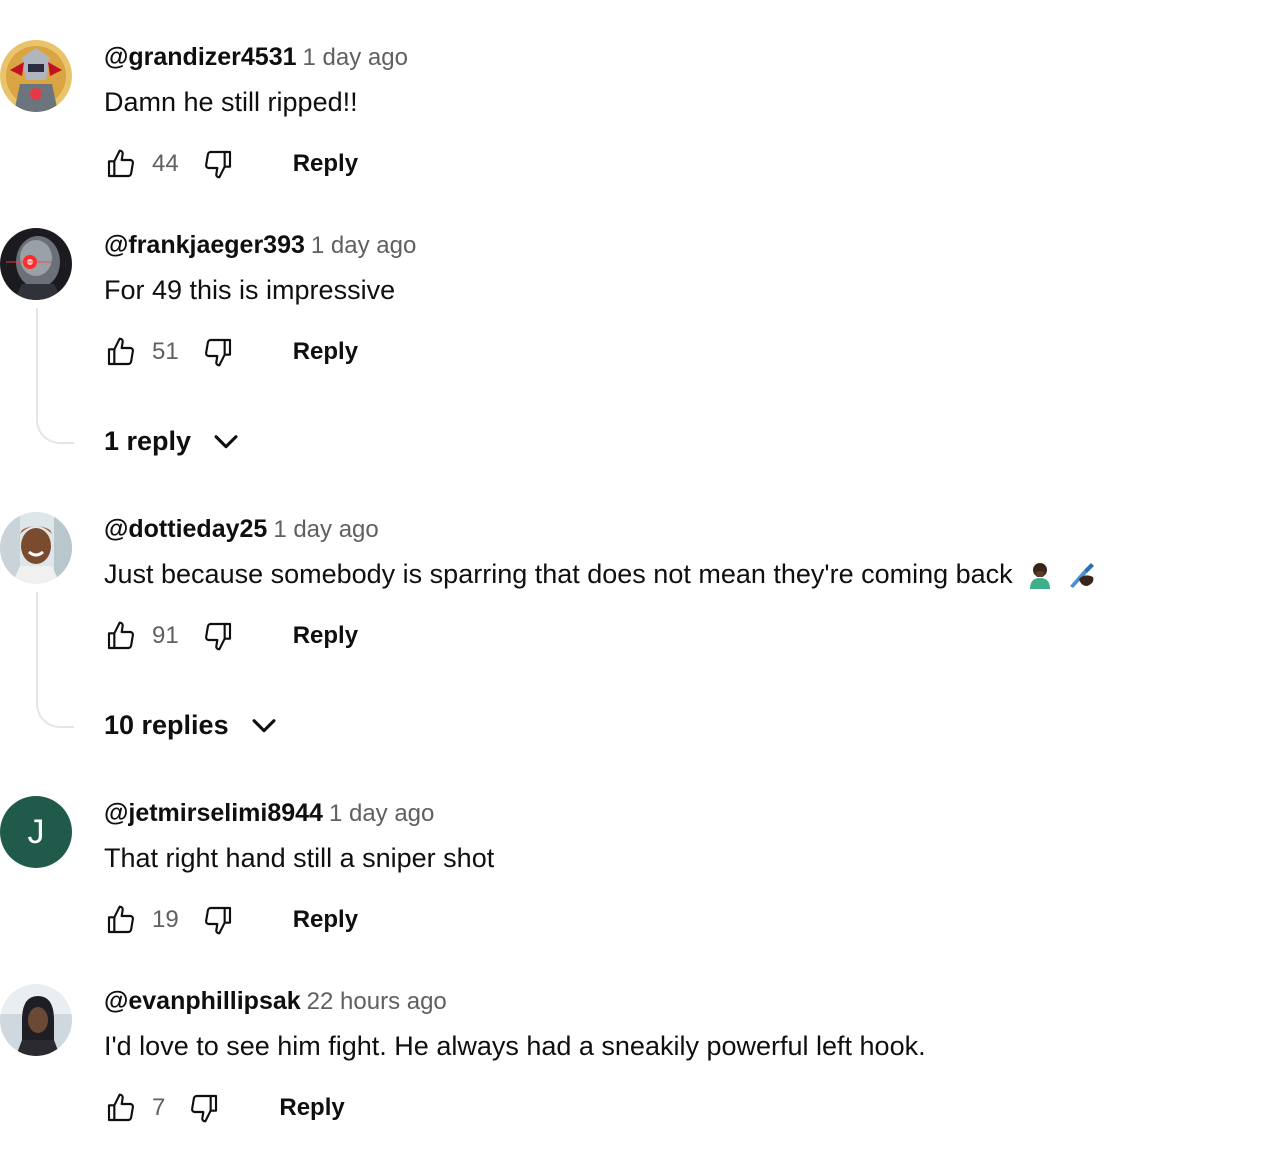  Describe the element at coordinates (224, 1108) in the screenshot. I see `comment-actions: 7 Reply` at that location.